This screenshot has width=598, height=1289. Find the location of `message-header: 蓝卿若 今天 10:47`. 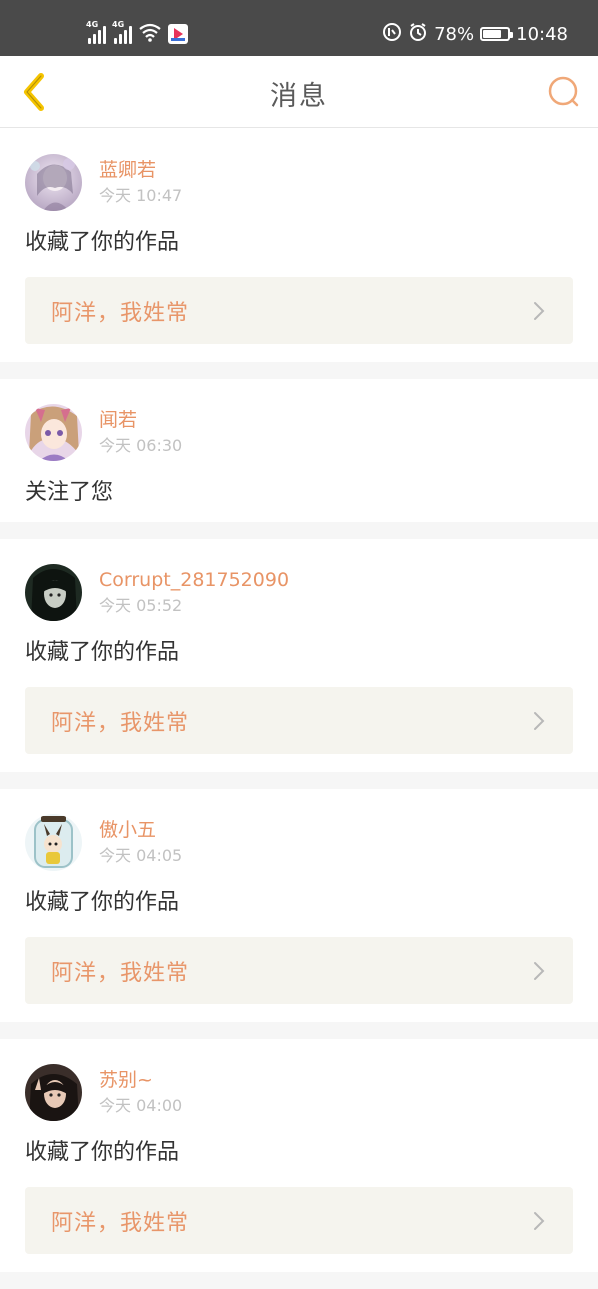

message-header: 蓝卿若 今天 10:47 is located at coordinates (299, 182).